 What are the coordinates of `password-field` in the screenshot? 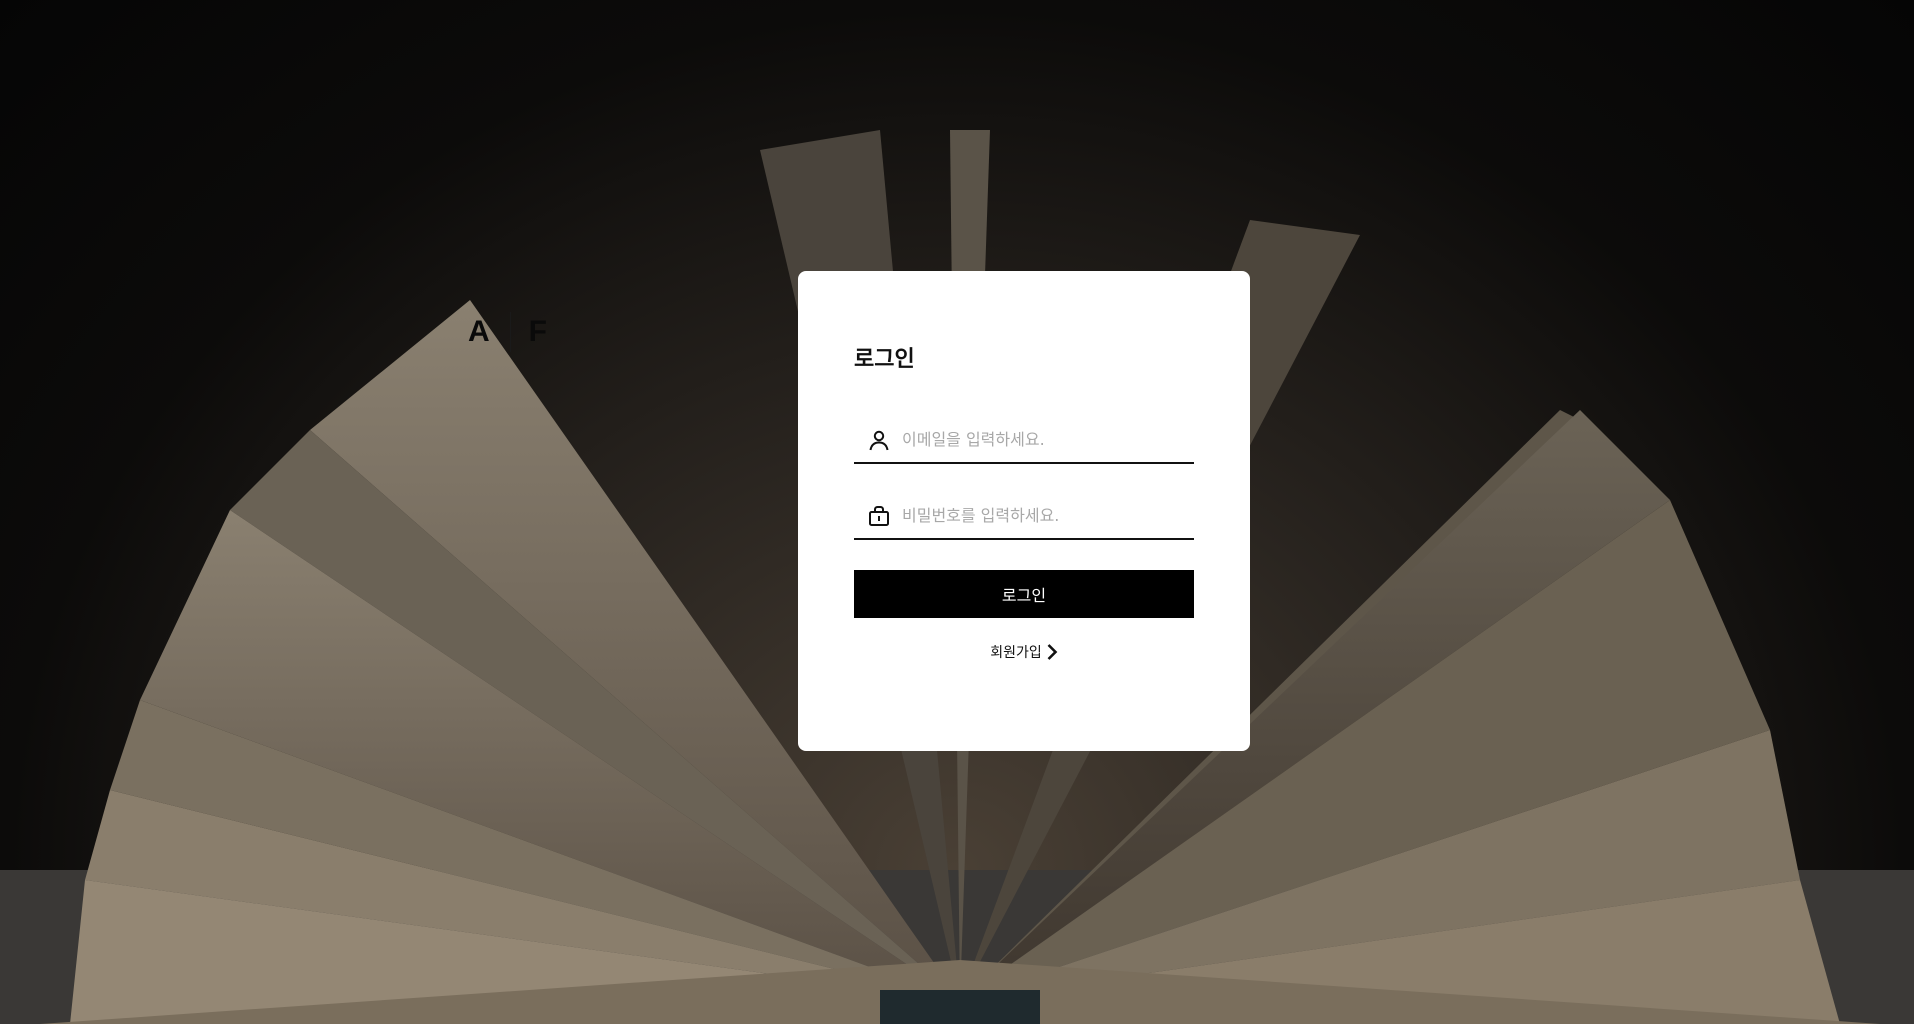 It's located at (1024, 516).